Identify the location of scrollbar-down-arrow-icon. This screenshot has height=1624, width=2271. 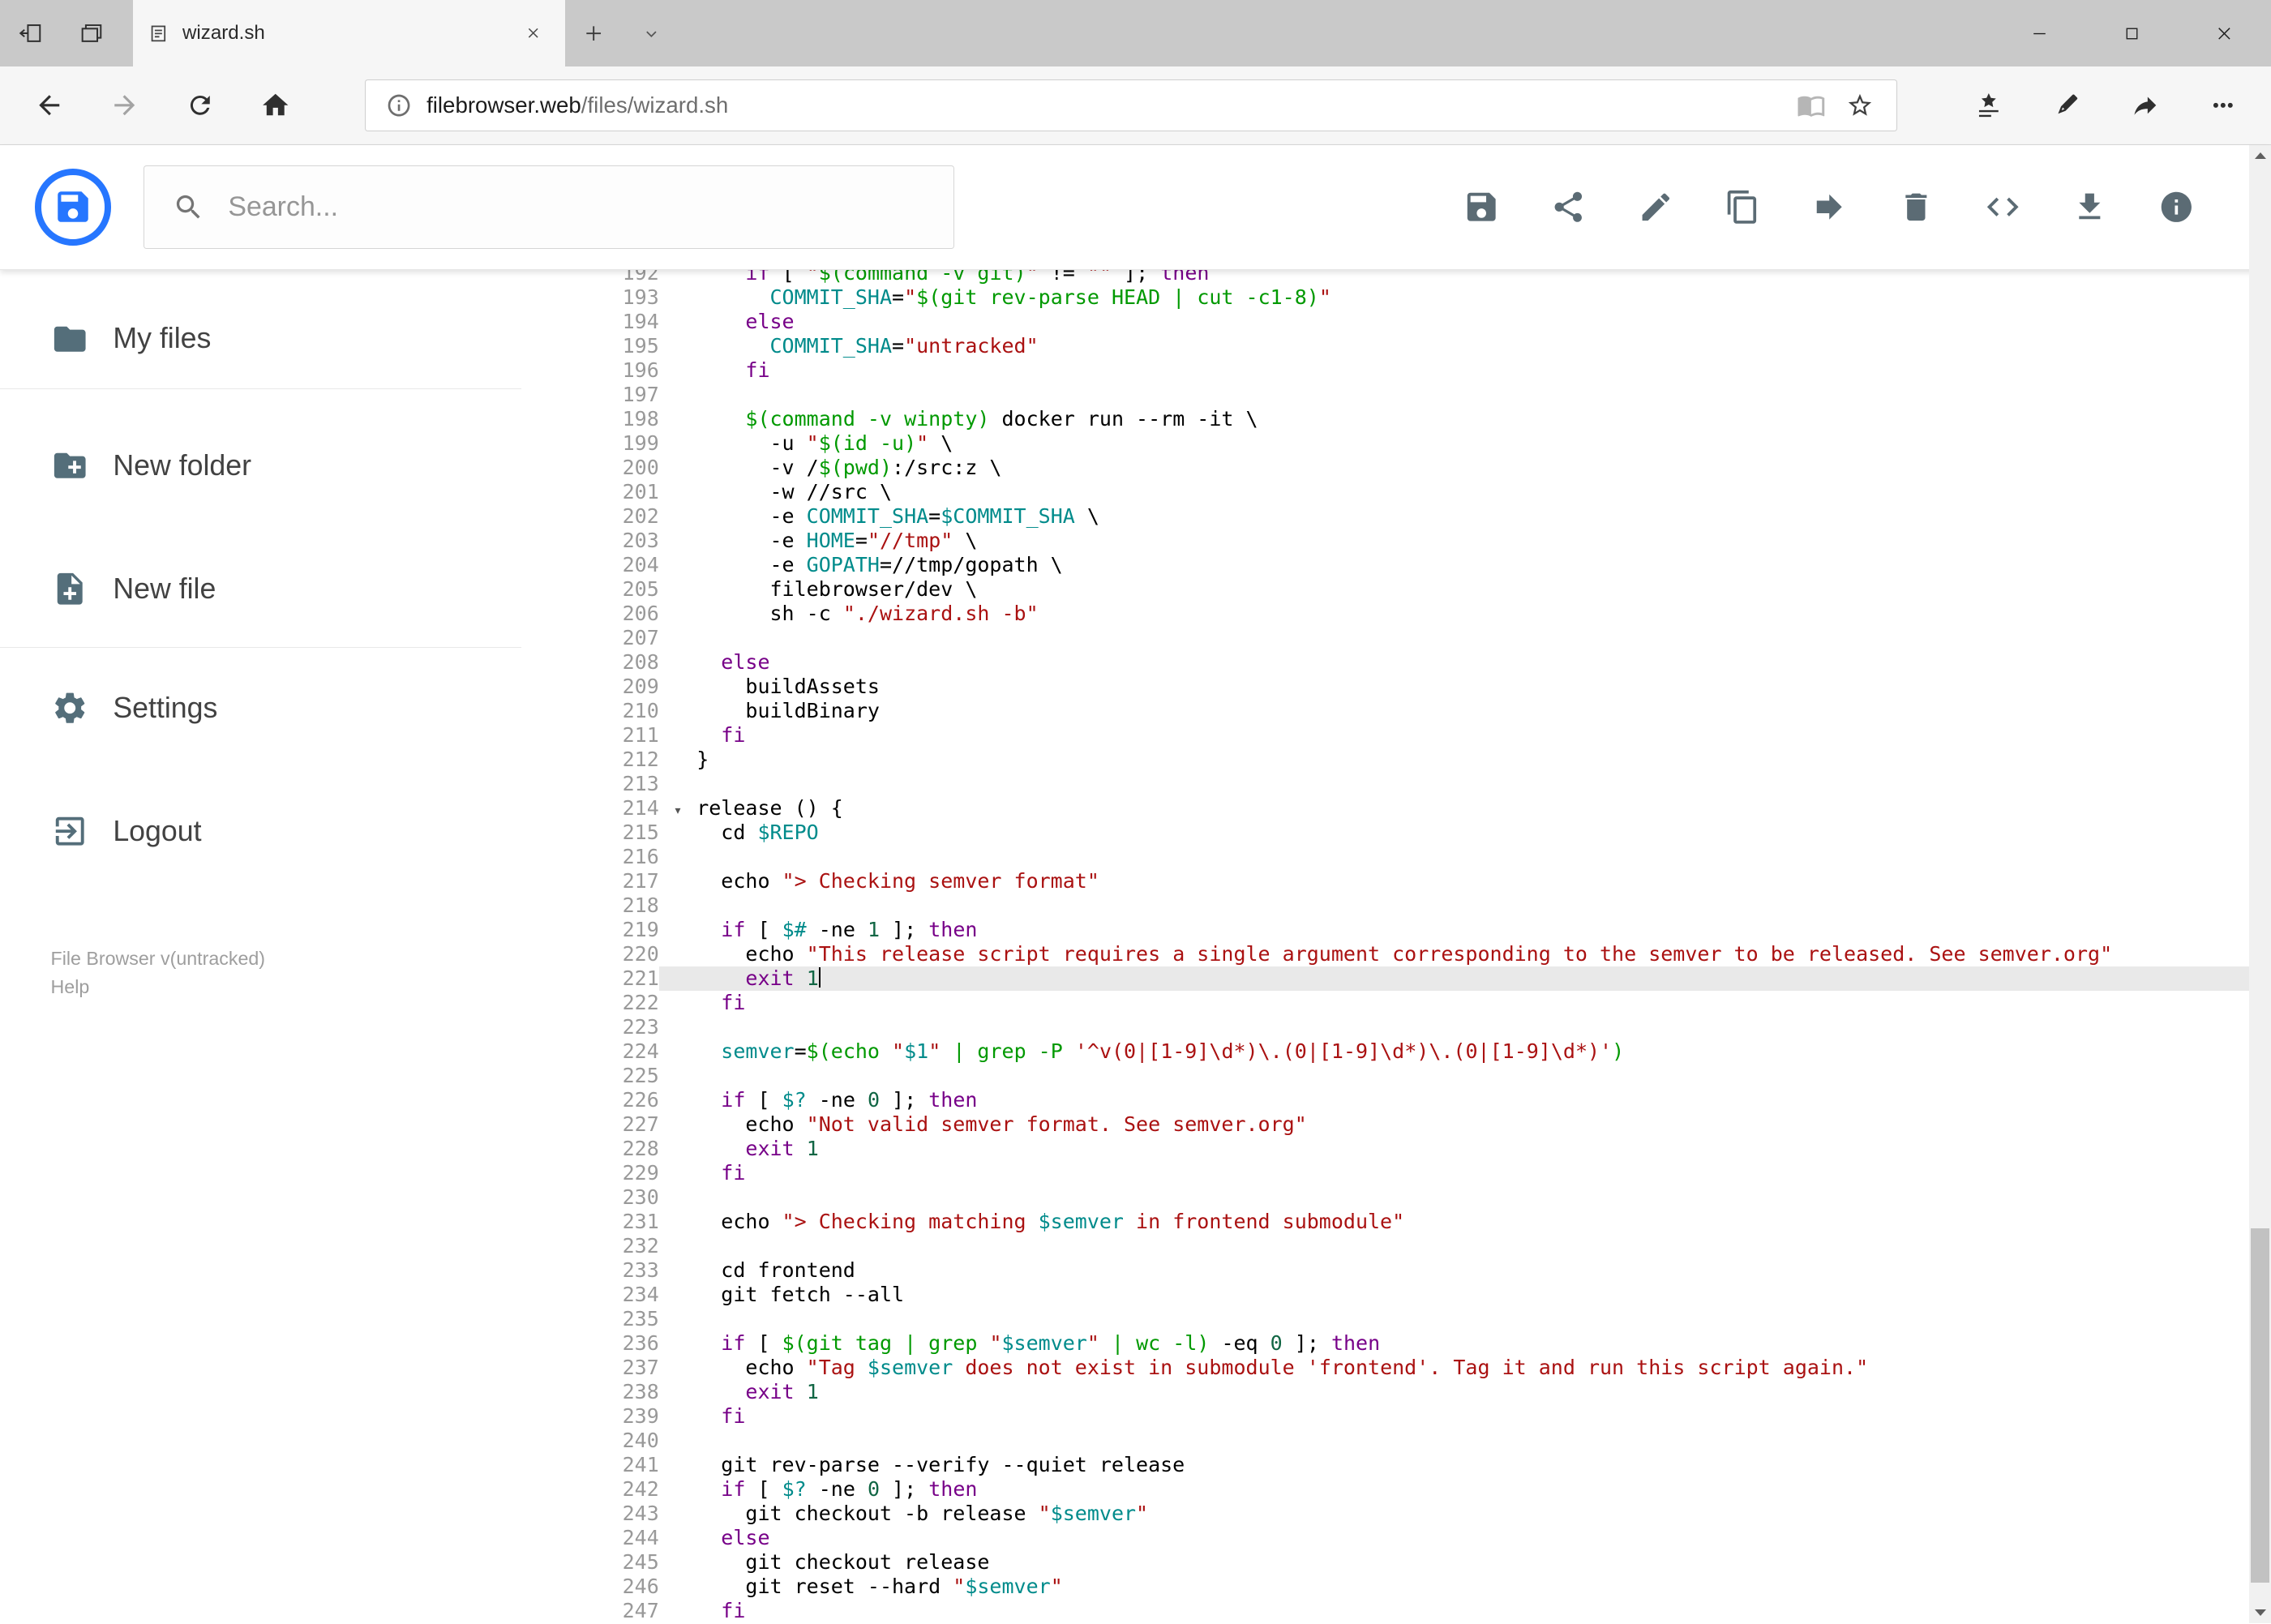
(2260, 1613).